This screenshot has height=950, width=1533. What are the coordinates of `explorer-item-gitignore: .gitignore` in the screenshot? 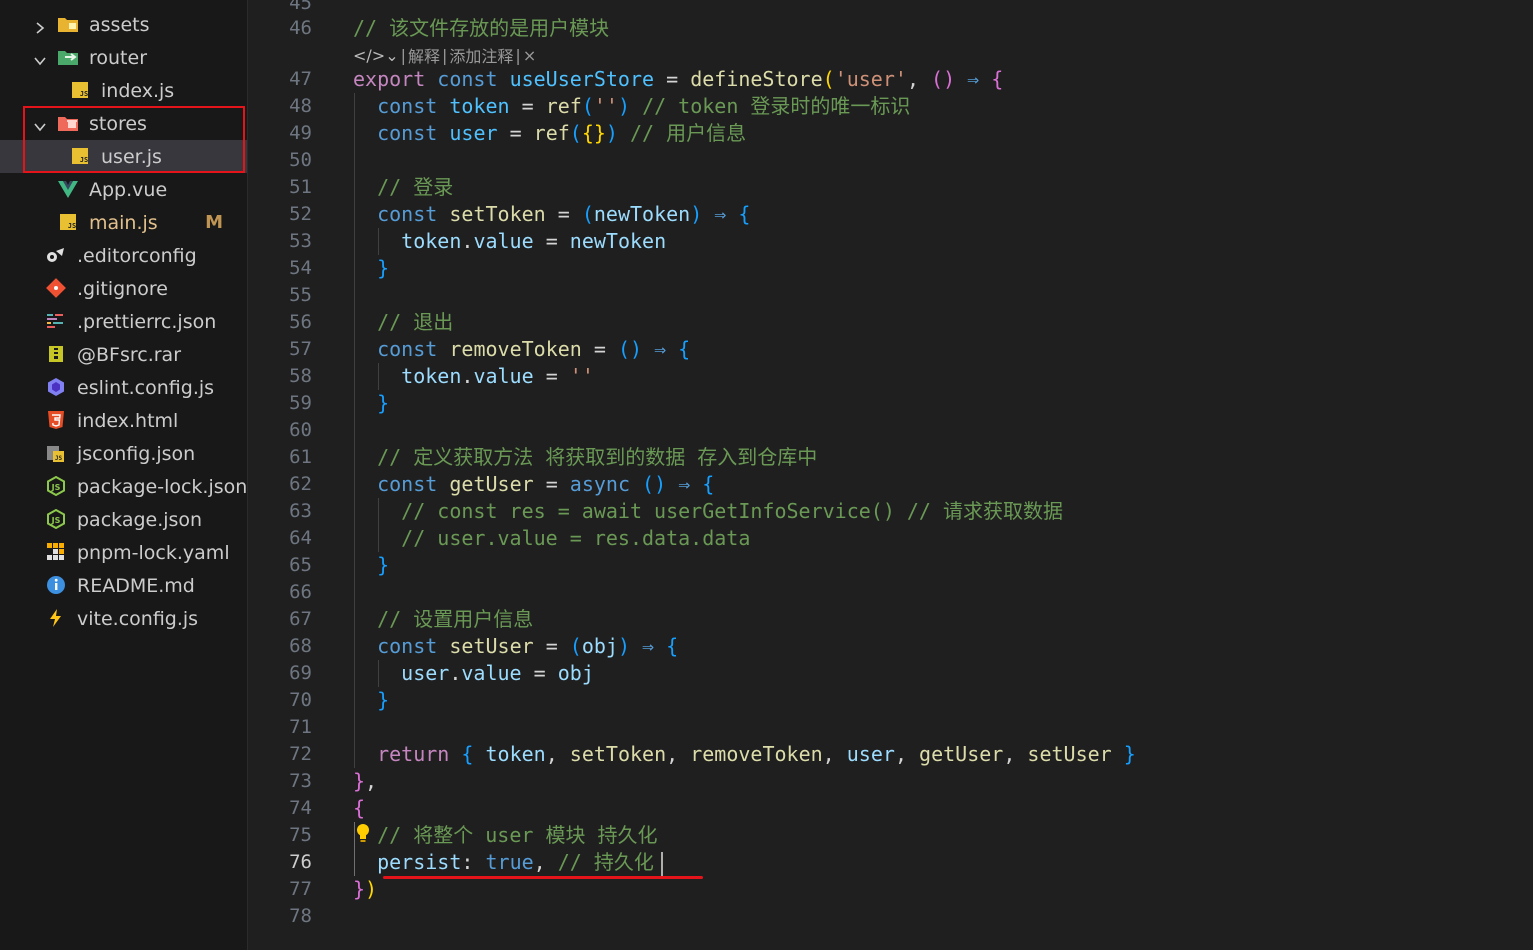 It's located at (123, 288).